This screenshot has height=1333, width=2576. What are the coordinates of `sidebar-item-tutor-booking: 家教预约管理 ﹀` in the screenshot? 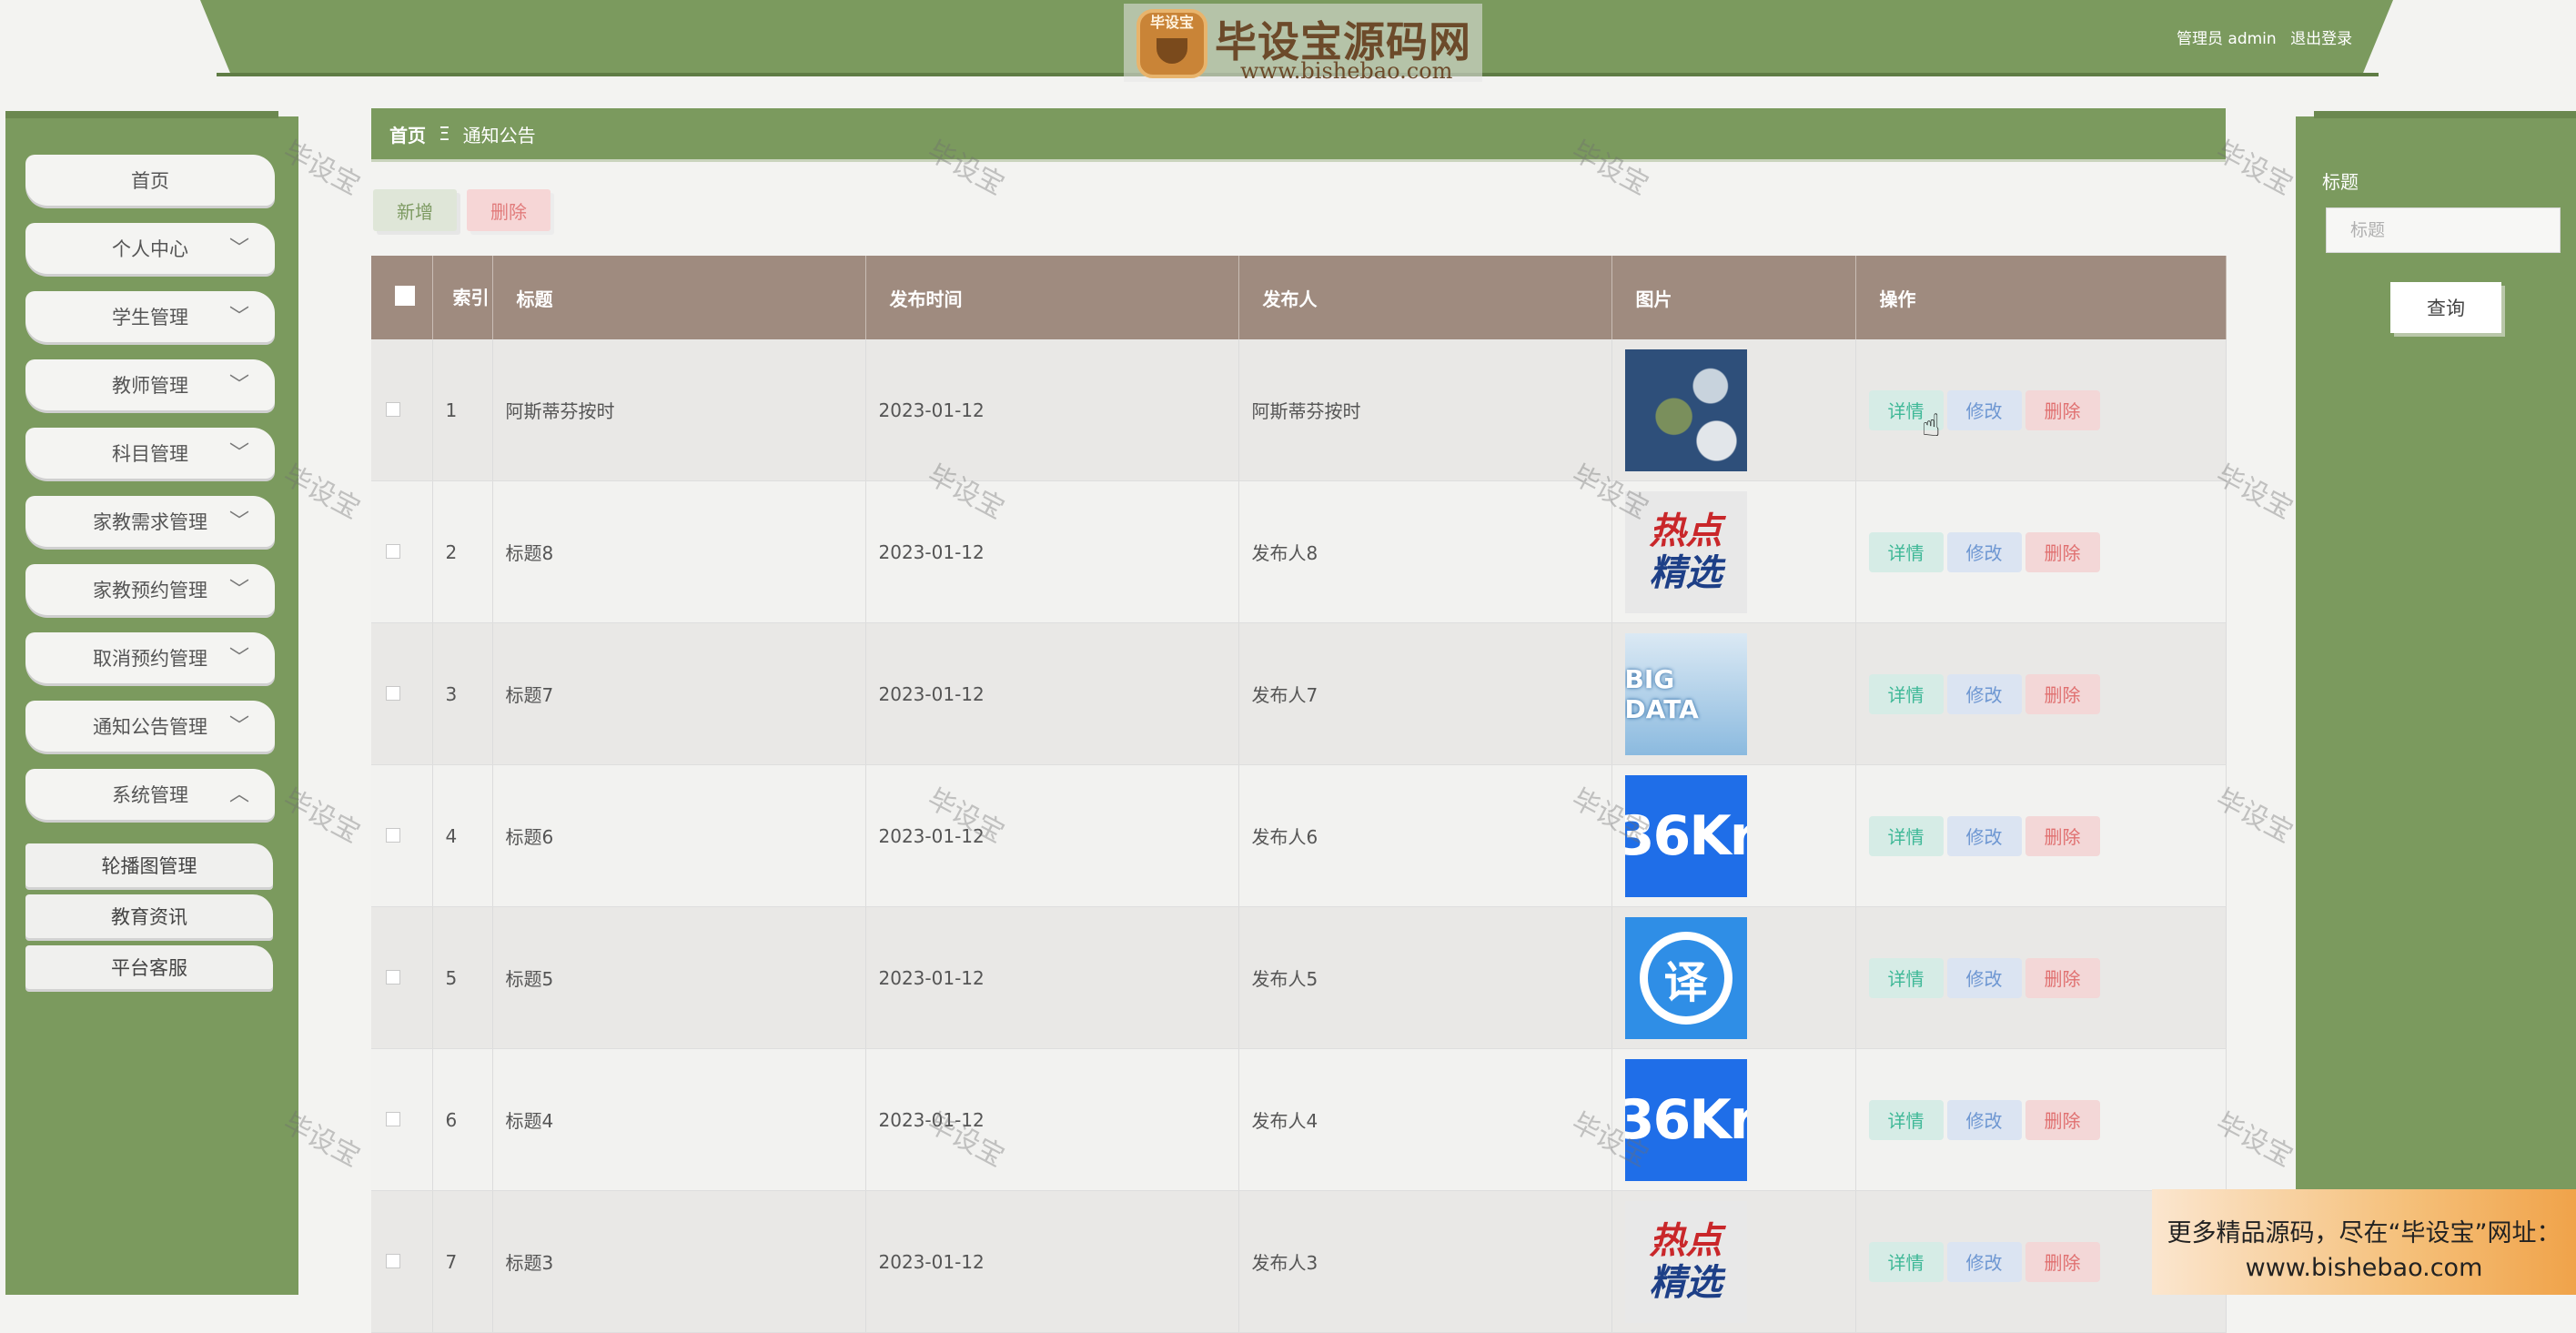 It's located at (150, 589).